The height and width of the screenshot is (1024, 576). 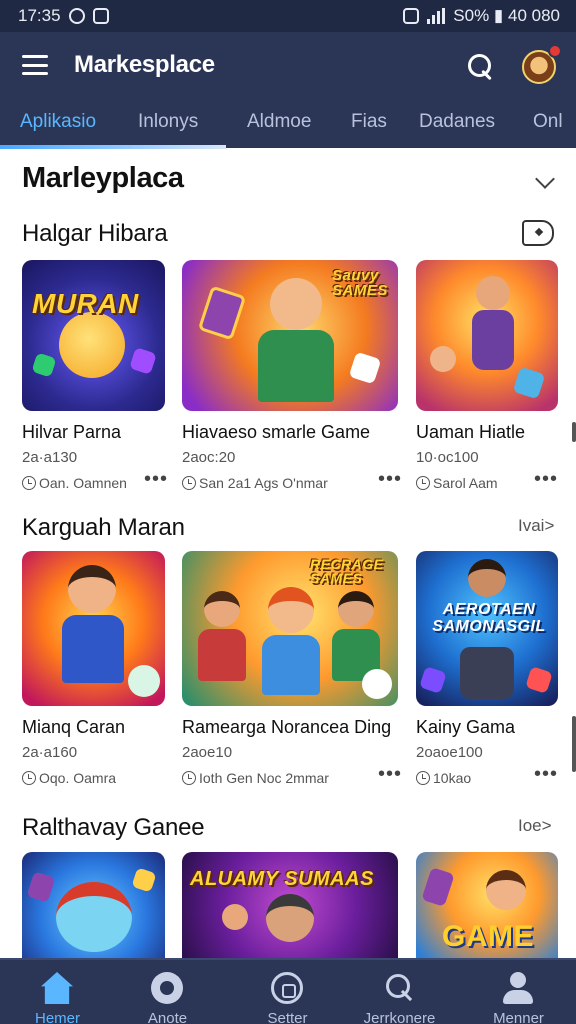 What do you see at coordinates (69, 778) in the screenshot?
I see `app-subtitle: Oqo. Oamra` at bounding box center [69, 778].